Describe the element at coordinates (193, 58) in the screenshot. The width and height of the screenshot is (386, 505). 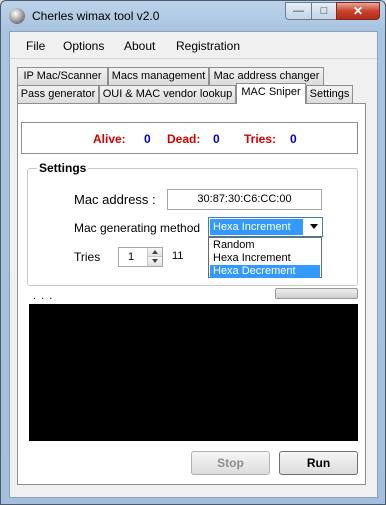
I see `menu-separator` at that location.